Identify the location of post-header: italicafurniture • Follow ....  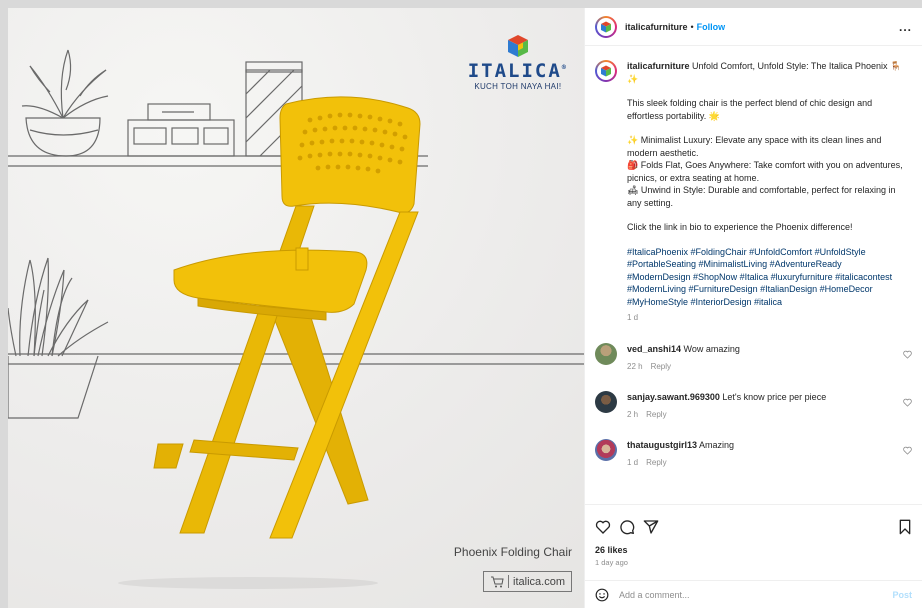
(753, 27).